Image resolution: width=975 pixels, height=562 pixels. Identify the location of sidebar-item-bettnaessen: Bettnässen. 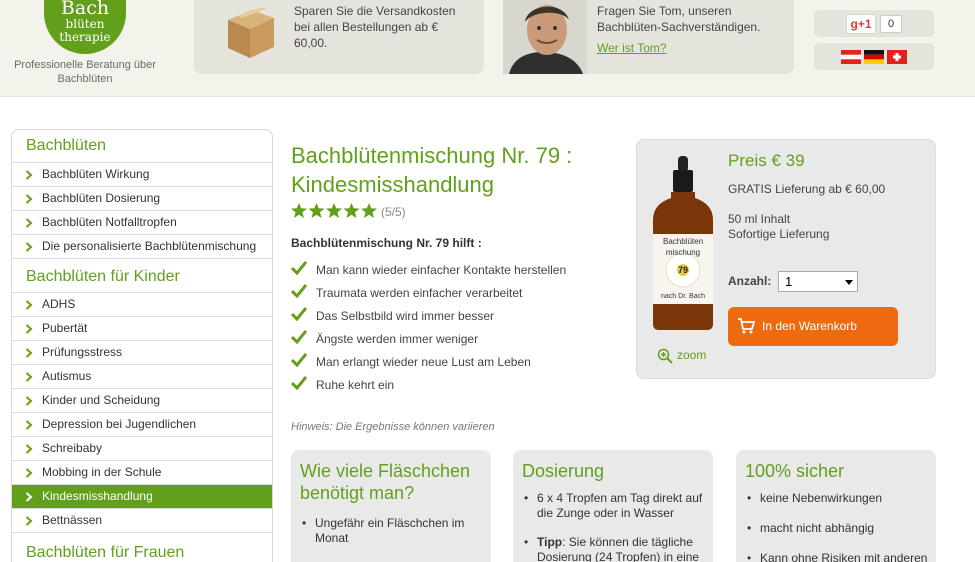
(142, 520).